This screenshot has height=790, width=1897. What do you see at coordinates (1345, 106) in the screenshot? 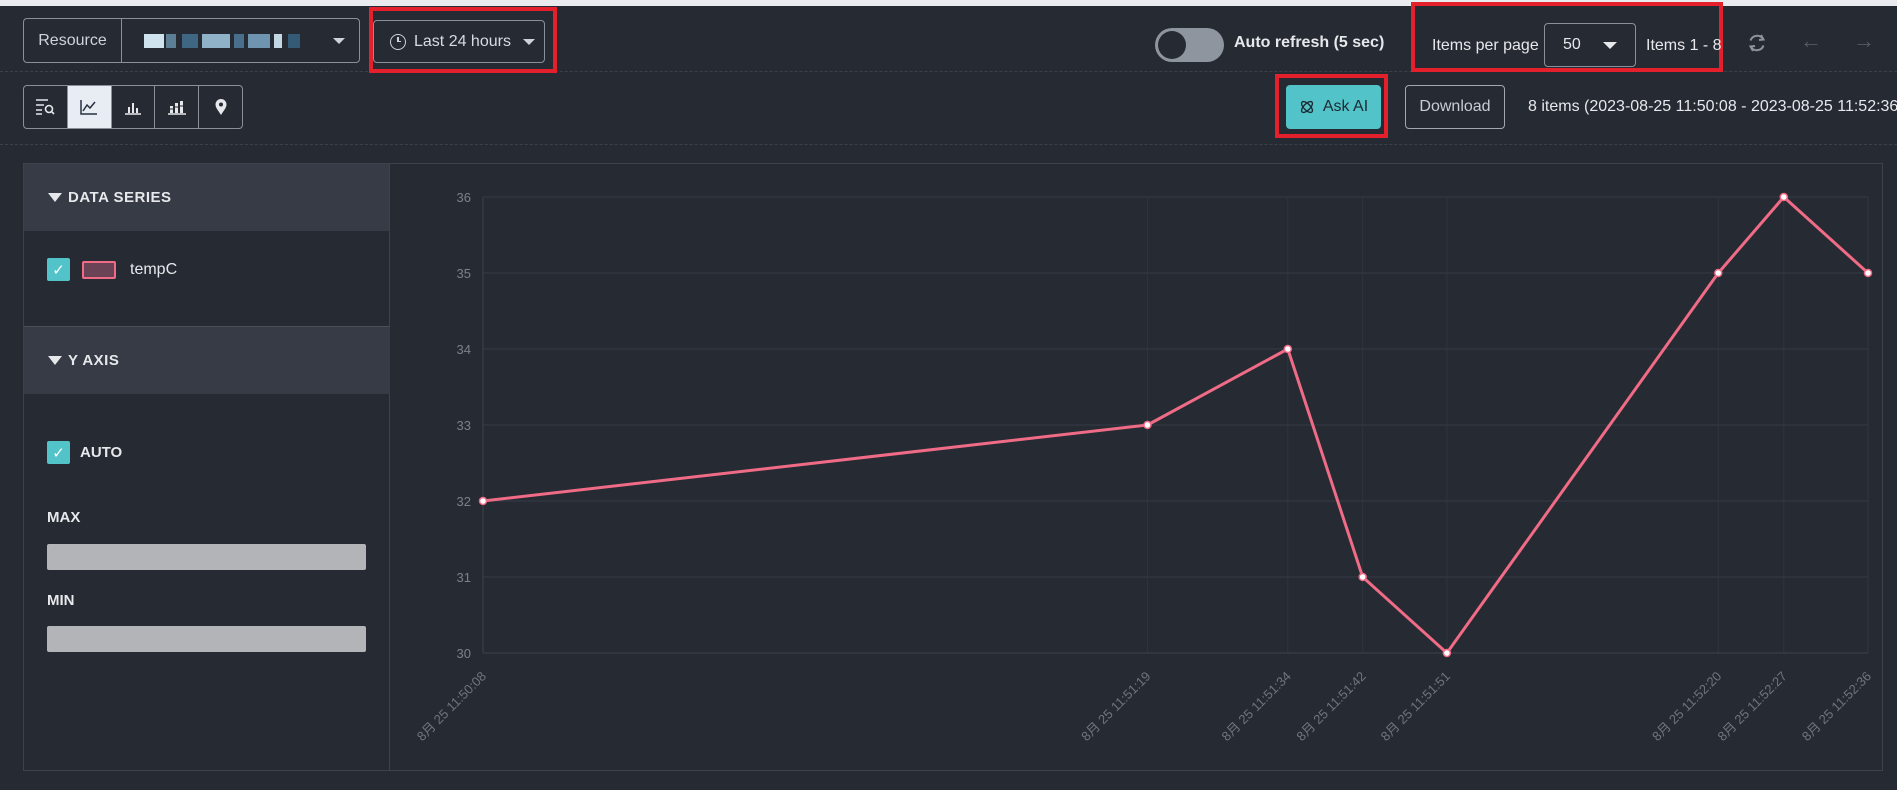
I see `ask-ai-label: Ask AI` at bounding box center [1345, 106].